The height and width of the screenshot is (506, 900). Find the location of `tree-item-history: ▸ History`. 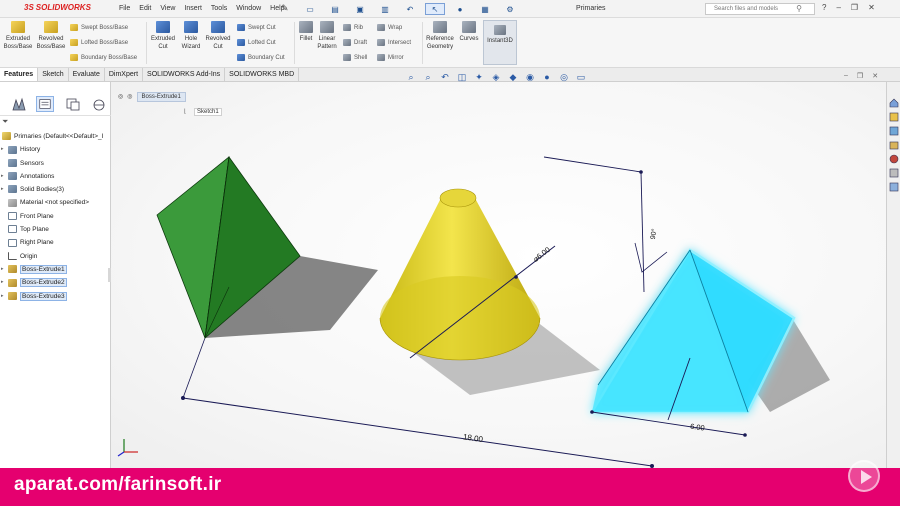

tree-item-history: ▸ History is located at coordinates (55, 149).